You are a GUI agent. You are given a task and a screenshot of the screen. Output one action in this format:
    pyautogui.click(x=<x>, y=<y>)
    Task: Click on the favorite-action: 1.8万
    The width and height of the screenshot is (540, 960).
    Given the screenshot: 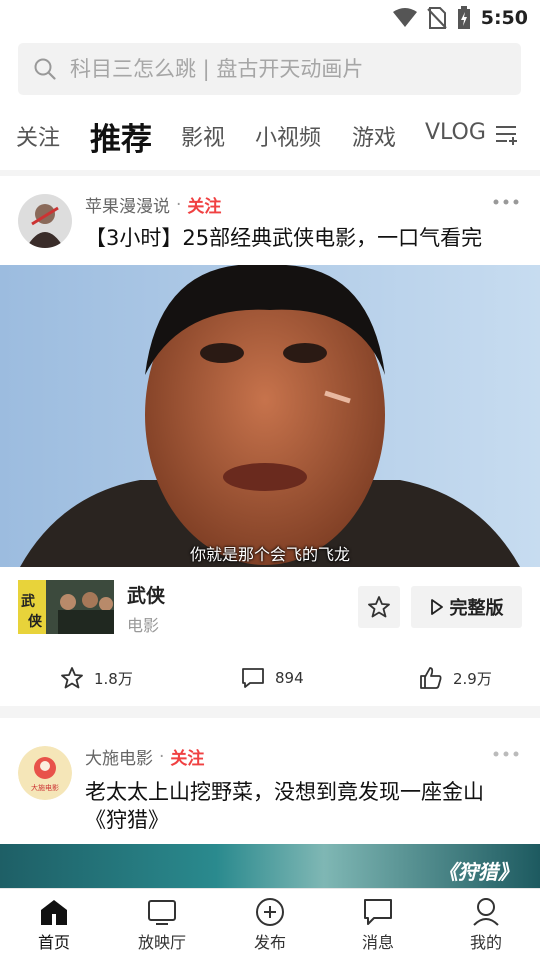 What is the action you would take?
    pyautogui.click(x=96, y=678)
    